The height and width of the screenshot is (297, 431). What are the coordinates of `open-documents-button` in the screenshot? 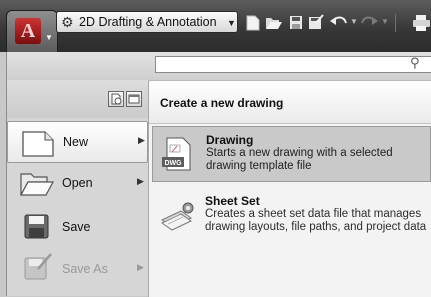 It's located at (134, 99).